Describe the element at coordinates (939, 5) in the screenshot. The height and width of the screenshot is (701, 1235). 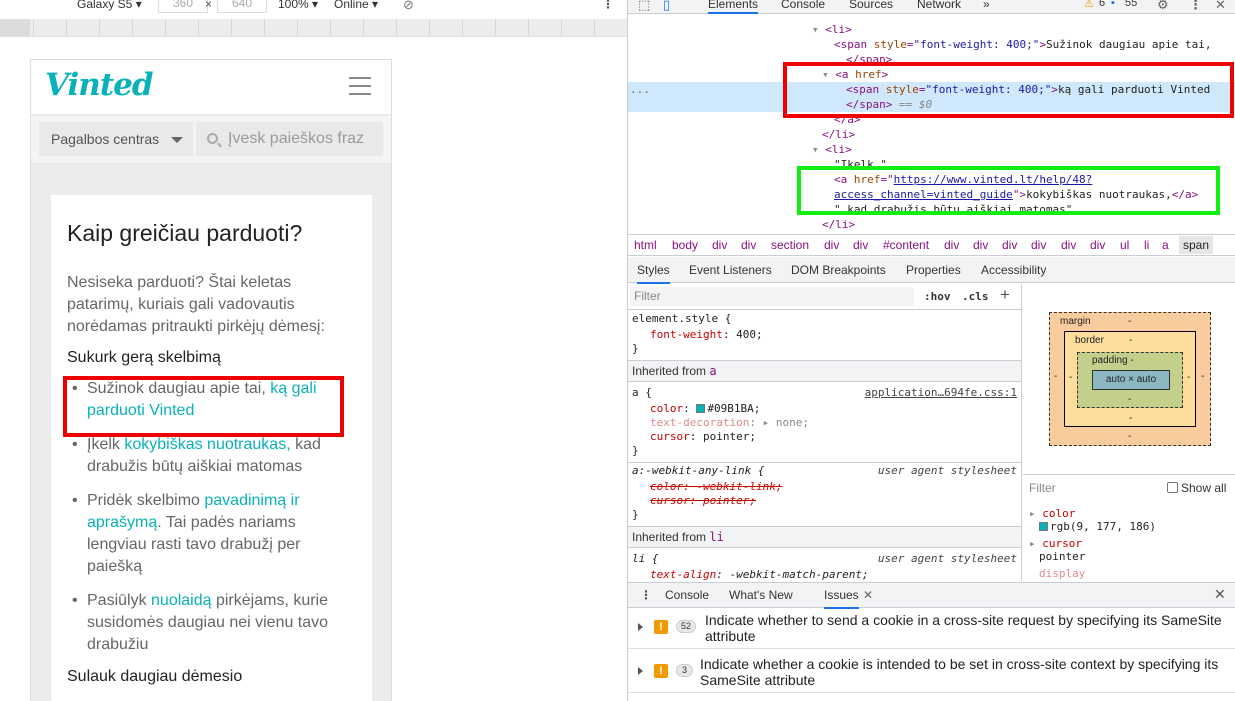
I see `tab-network: Network` at that location.